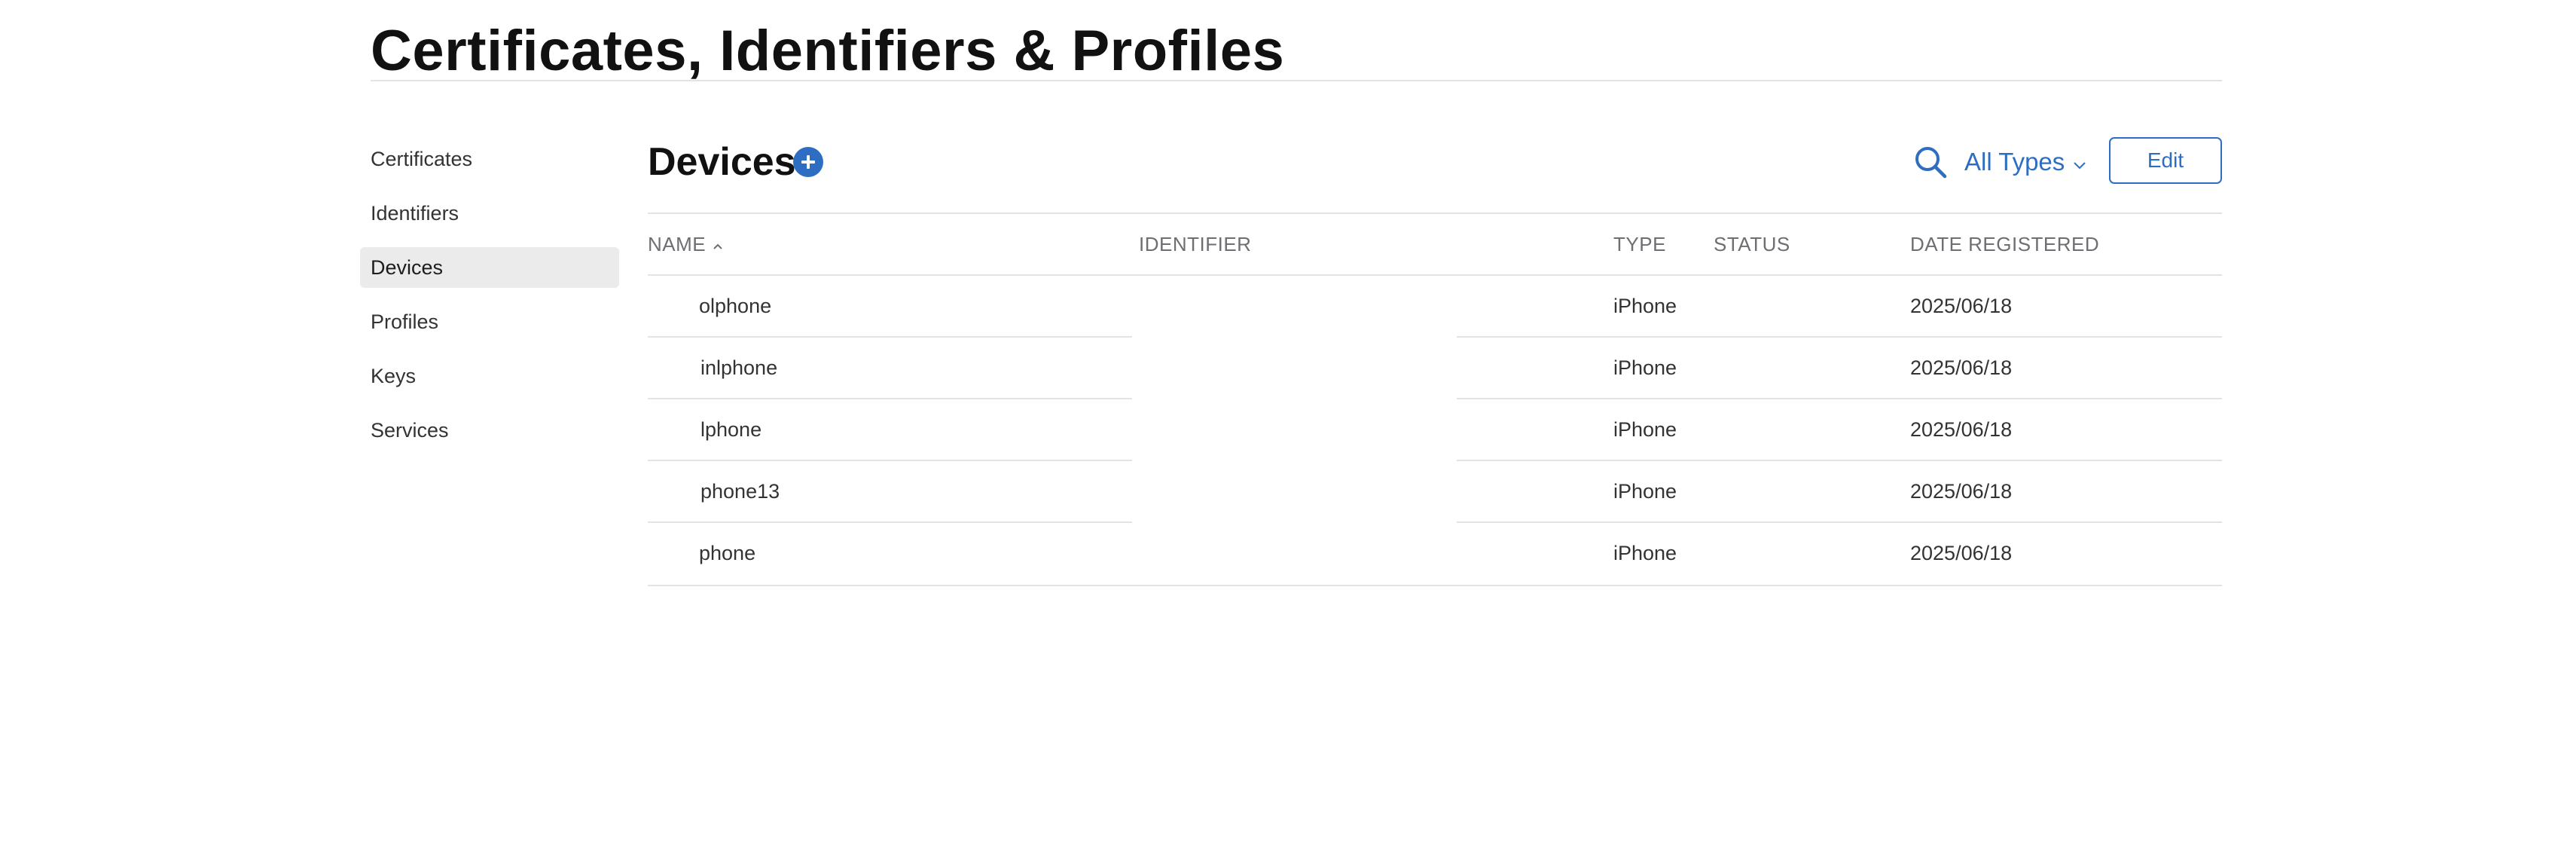 This screenshot has width=2576, height=850. I want to click on sidebar-item-certificates: Certificates, so click(490, 159).